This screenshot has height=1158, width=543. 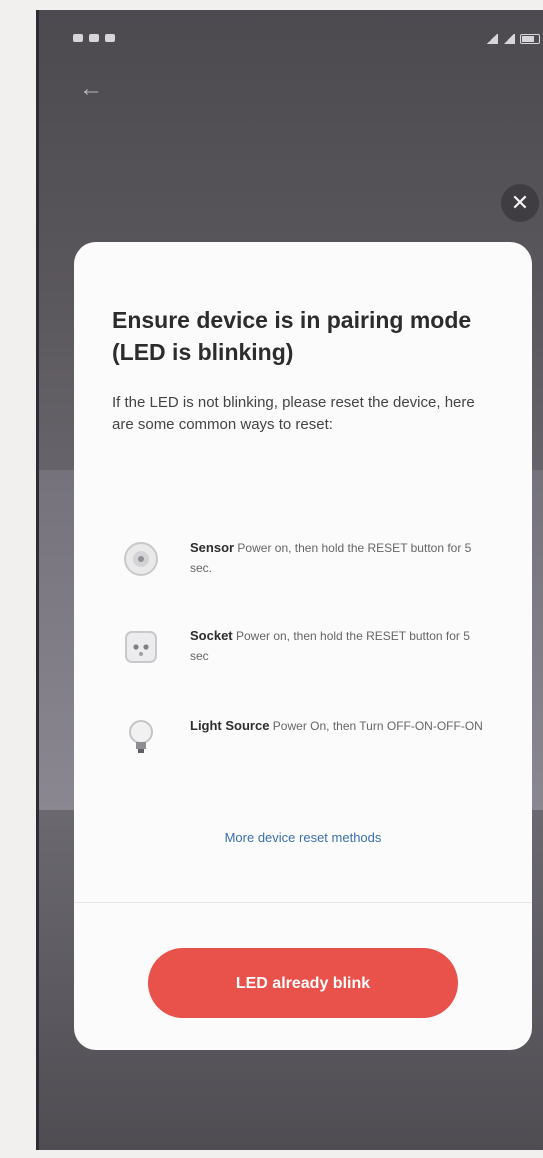 What do you see at coordinates (211, 635) in the screenshot?
I see `method-name: Socket` at bounding box center [211, 635].